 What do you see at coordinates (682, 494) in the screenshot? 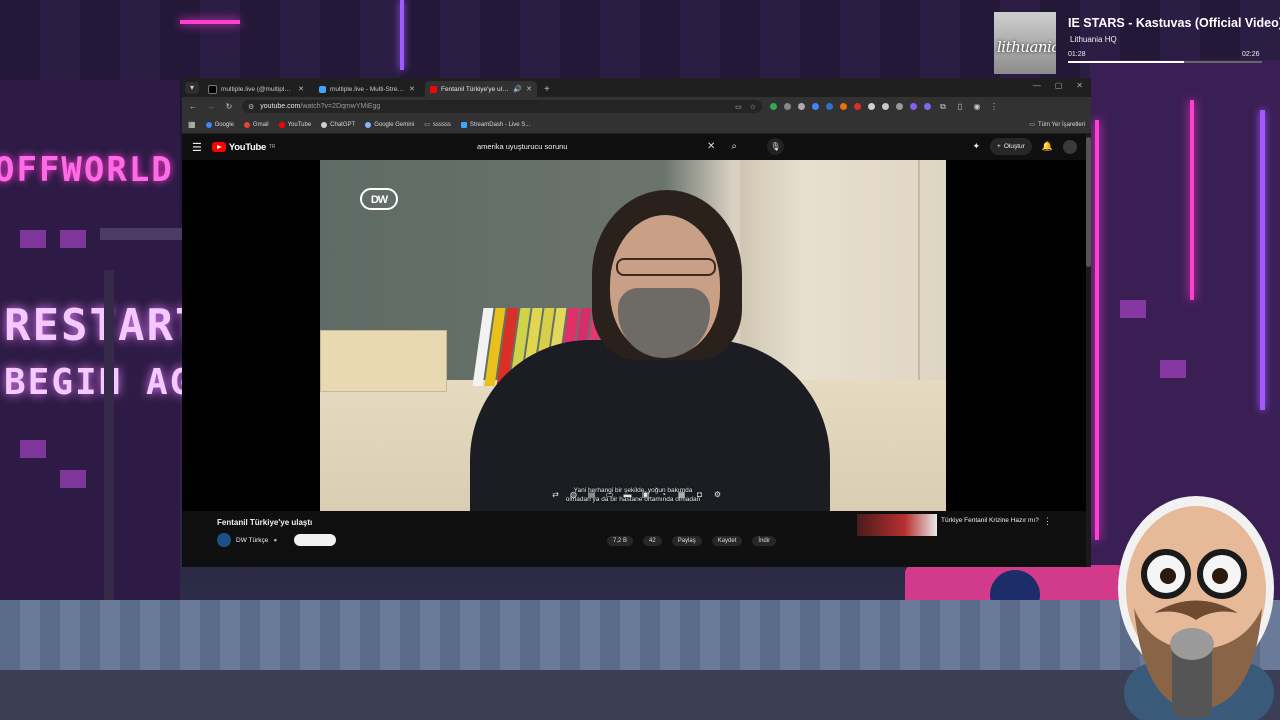
I see `screenshot-icon: ▦` at bounding box center [682, 494].